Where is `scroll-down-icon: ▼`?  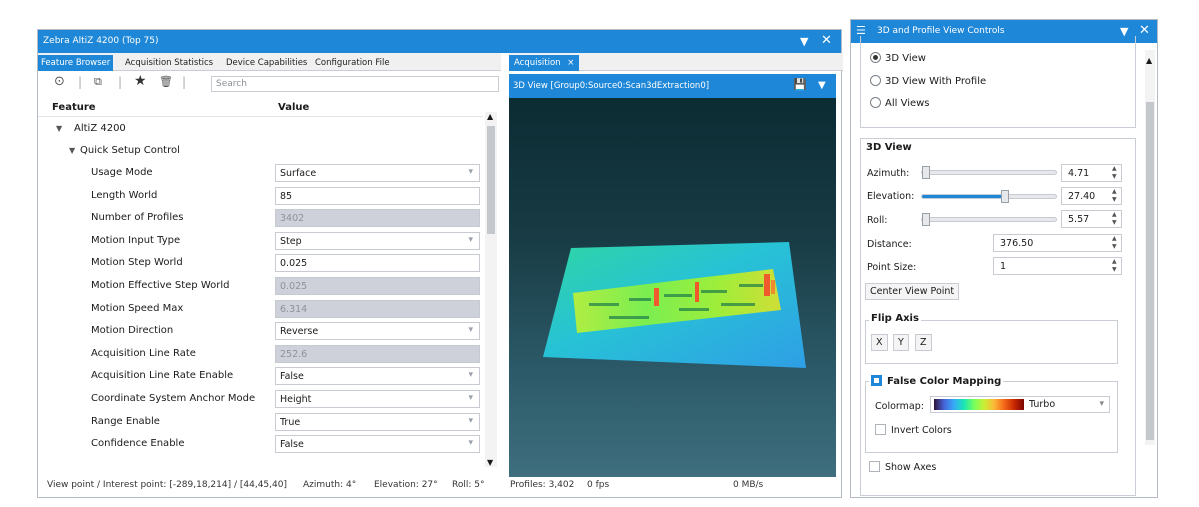
scroll-down-icon: ▼ is located at coordinates (490, 462).